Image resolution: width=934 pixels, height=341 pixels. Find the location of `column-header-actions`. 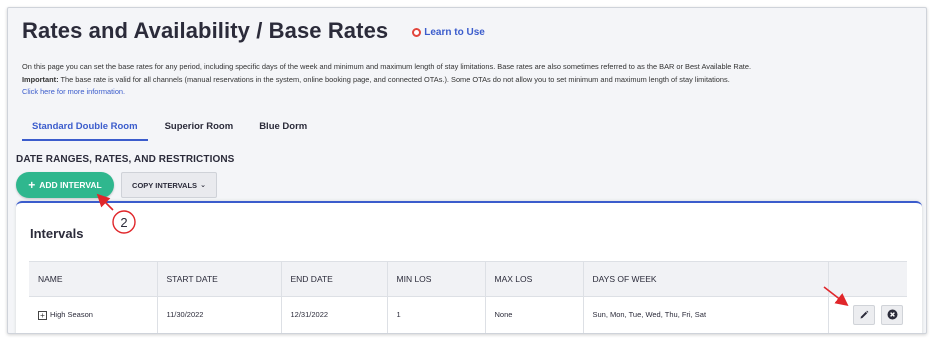

column-header-actions is located at coordinates (867, 279).